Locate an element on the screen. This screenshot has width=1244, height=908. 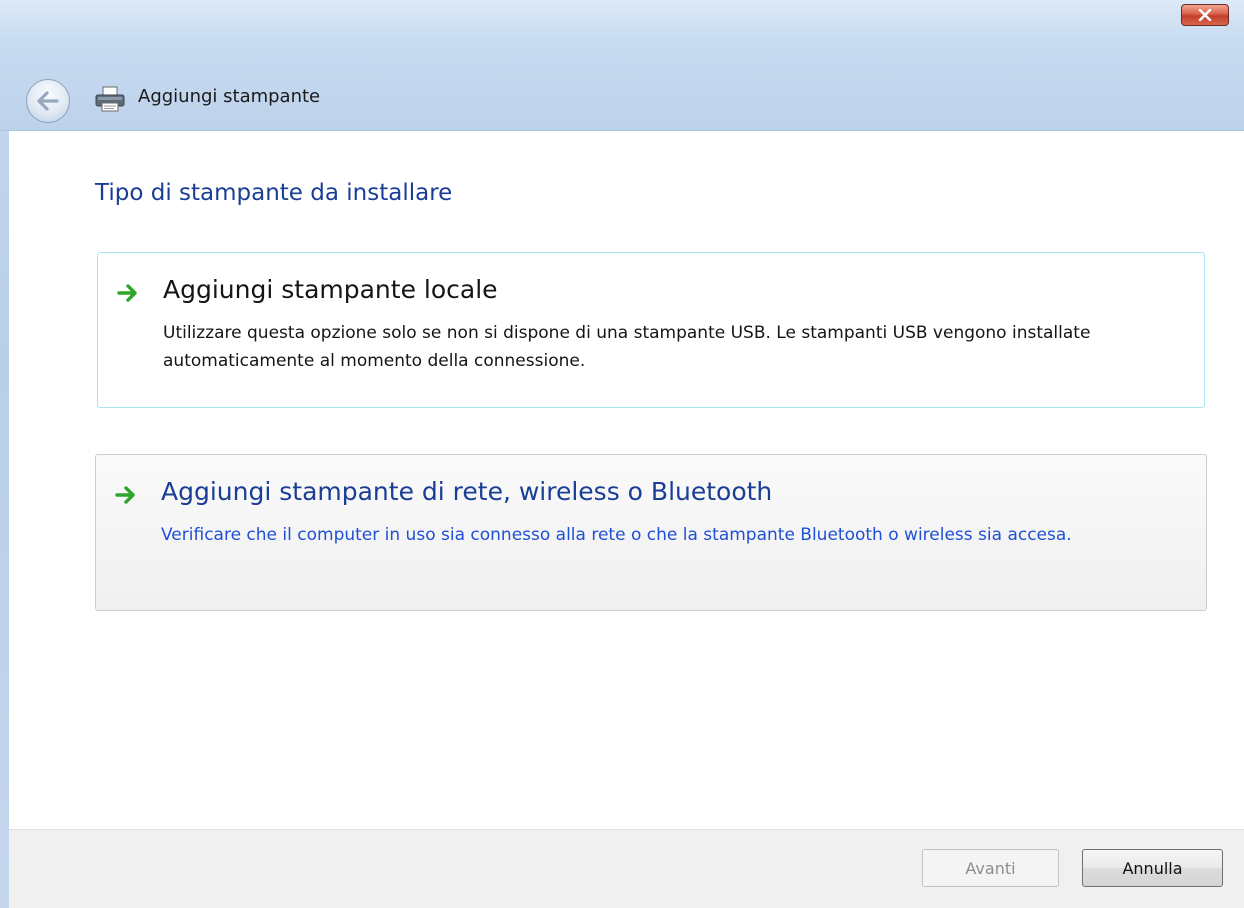
title-bar: Aggiungi stampante is located at coordinates (622, 65).